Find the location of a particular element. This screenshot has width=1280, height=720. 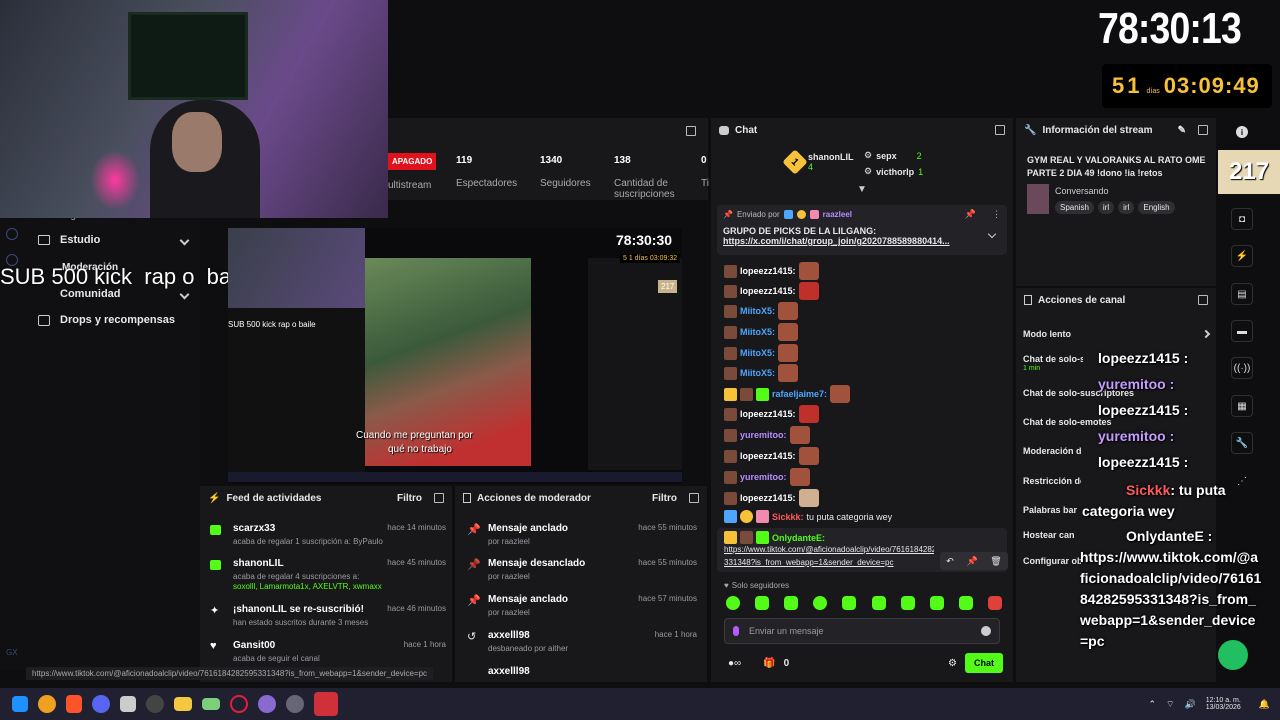

action-ai-mod: Moderación del chat con IA is located at coordinates (1052, 451).